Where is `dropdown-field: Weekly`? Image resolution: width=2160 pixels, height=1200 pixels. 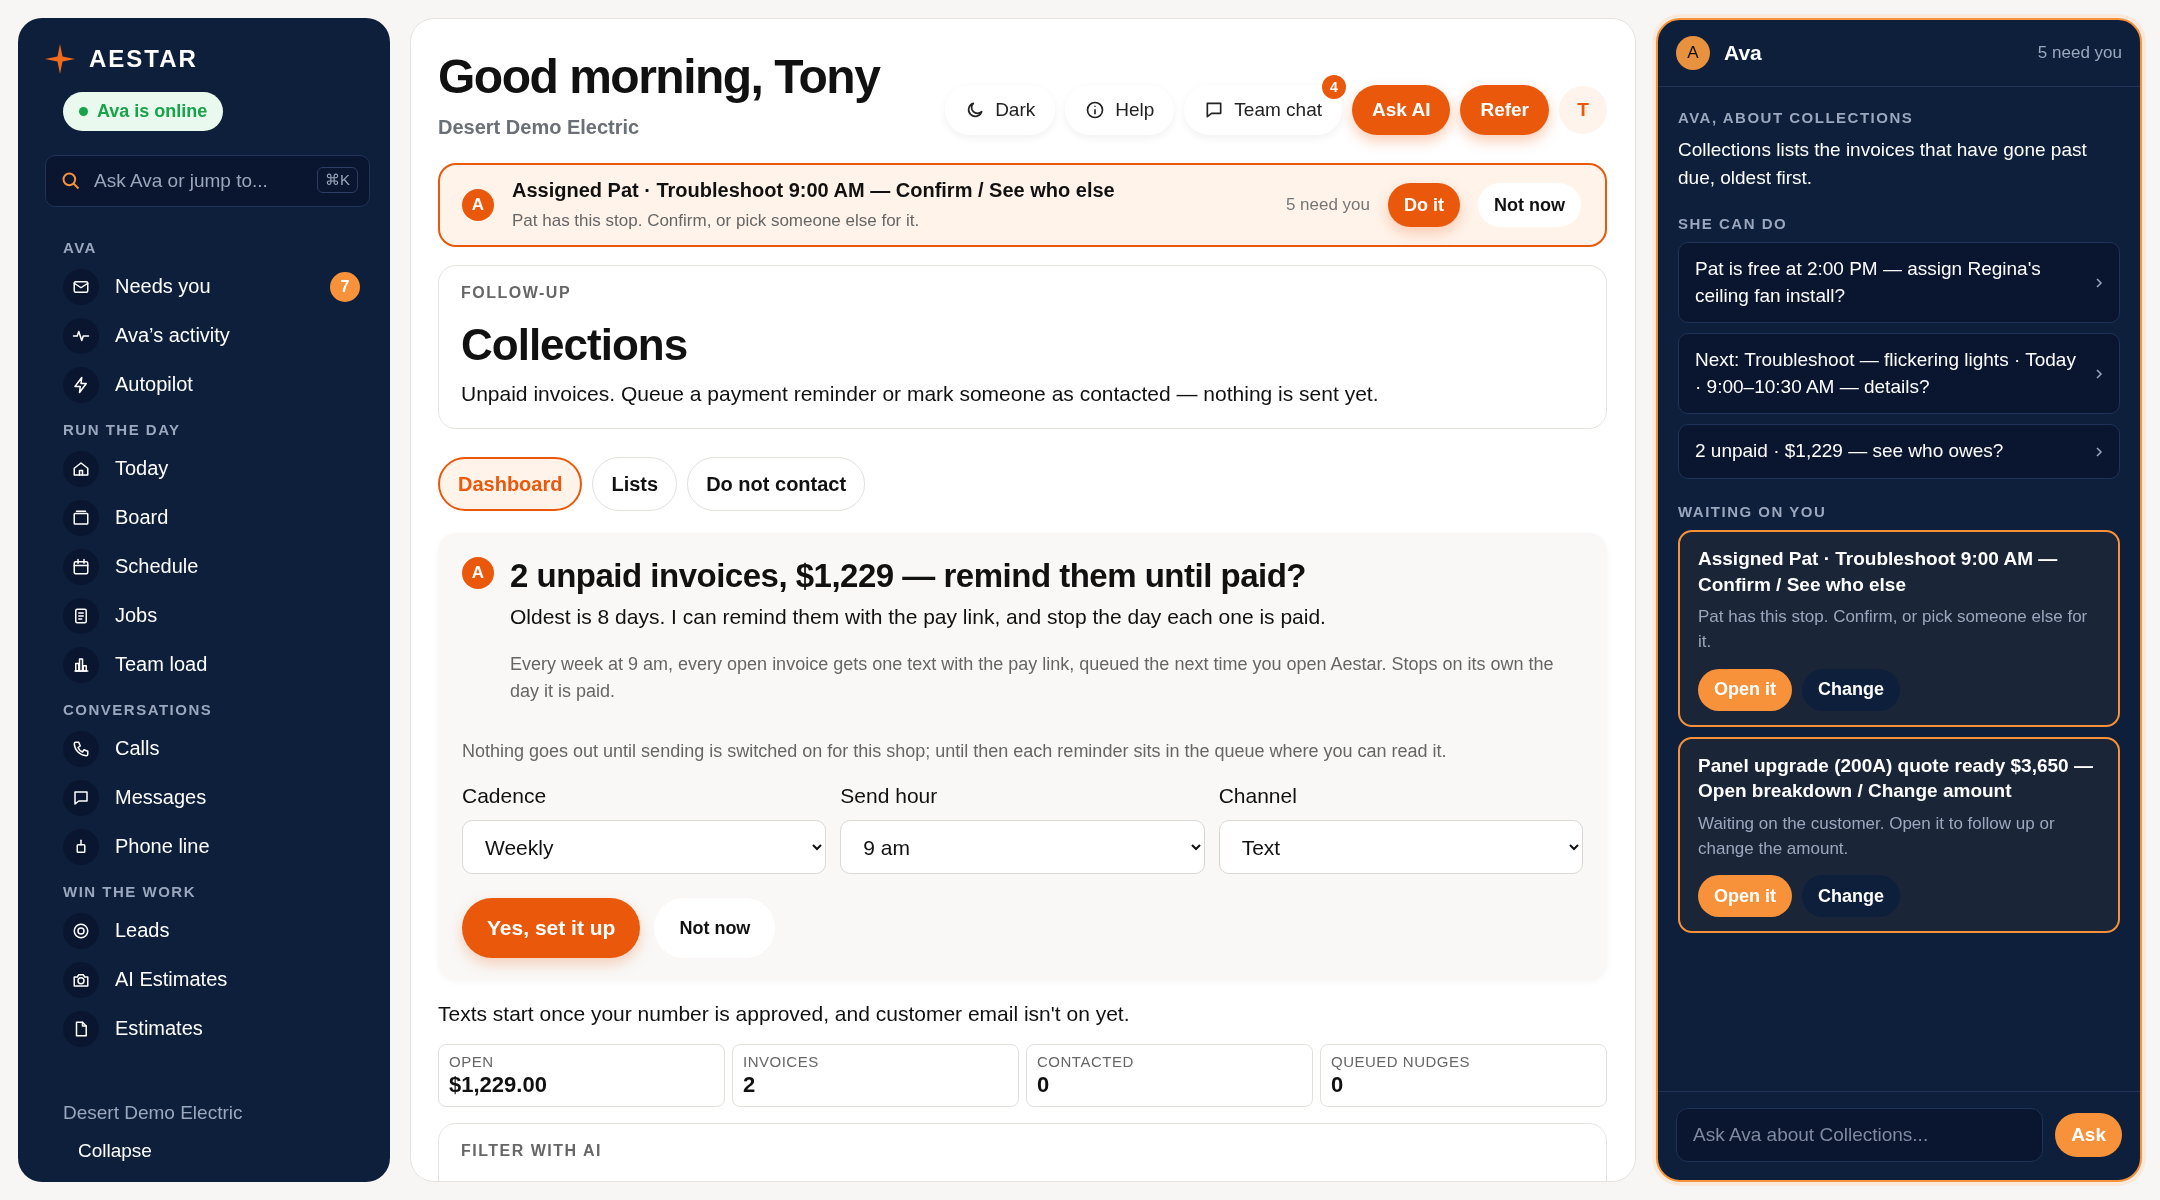
dropdown-field: Weekly is located at coordinates (644, 847).